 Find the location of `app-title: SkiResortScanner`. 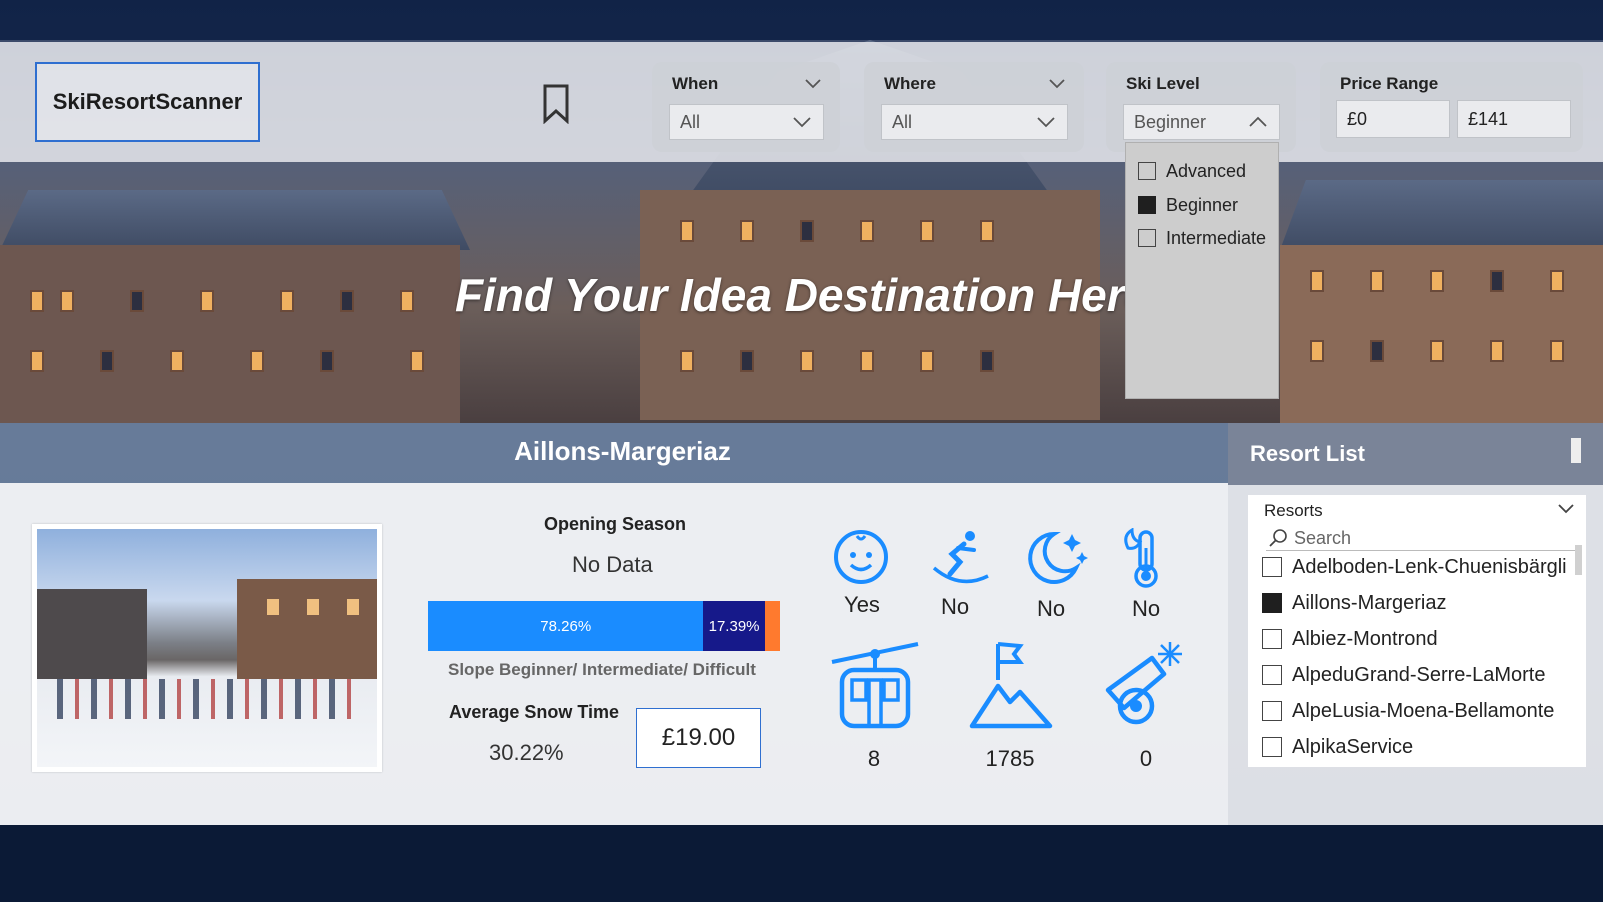

app-title: SkiResortScanner is located at coordinates (147, 101).